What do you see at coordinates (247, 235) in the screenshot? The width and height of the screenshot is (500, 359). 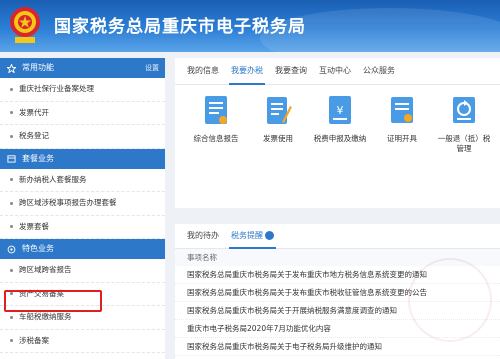 I see `tab-label: 税务提醒` at bounding box center [247, 235].